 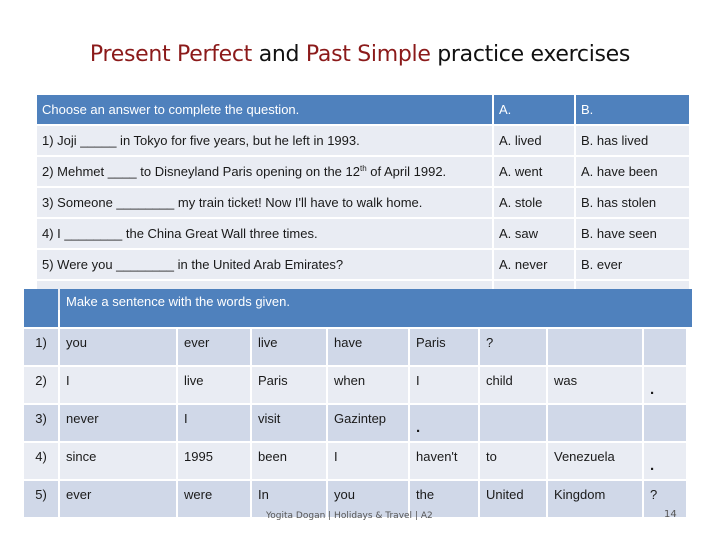 I want to click on word-cell: United, so click(x=513, y=499).